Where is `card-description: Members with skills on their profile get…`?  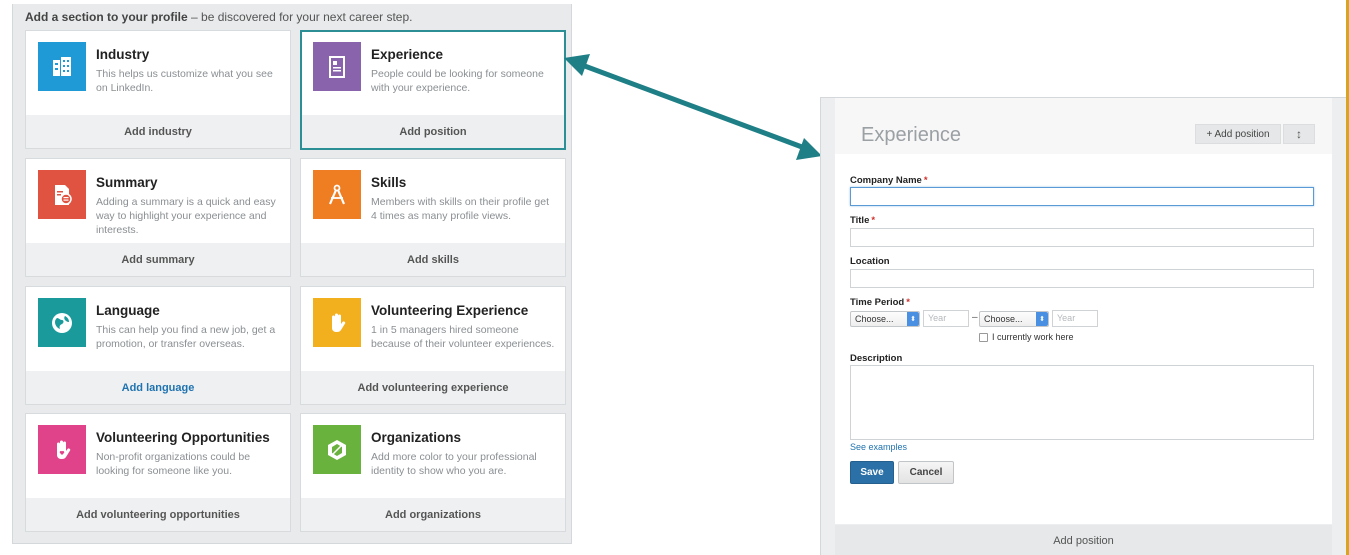
card-description: Members with skills on their profile get… is located at coordinates (460, 209).